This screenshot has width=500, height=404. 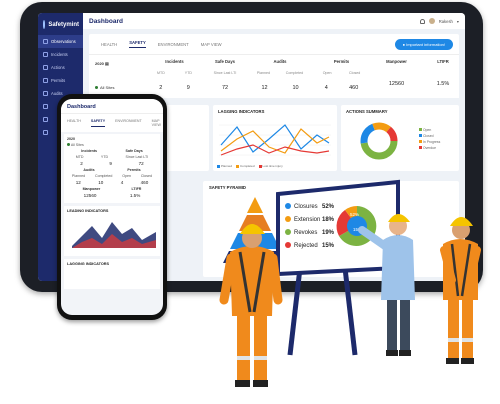 I want to click on easel-leg-left, so click(x=295, y=311).